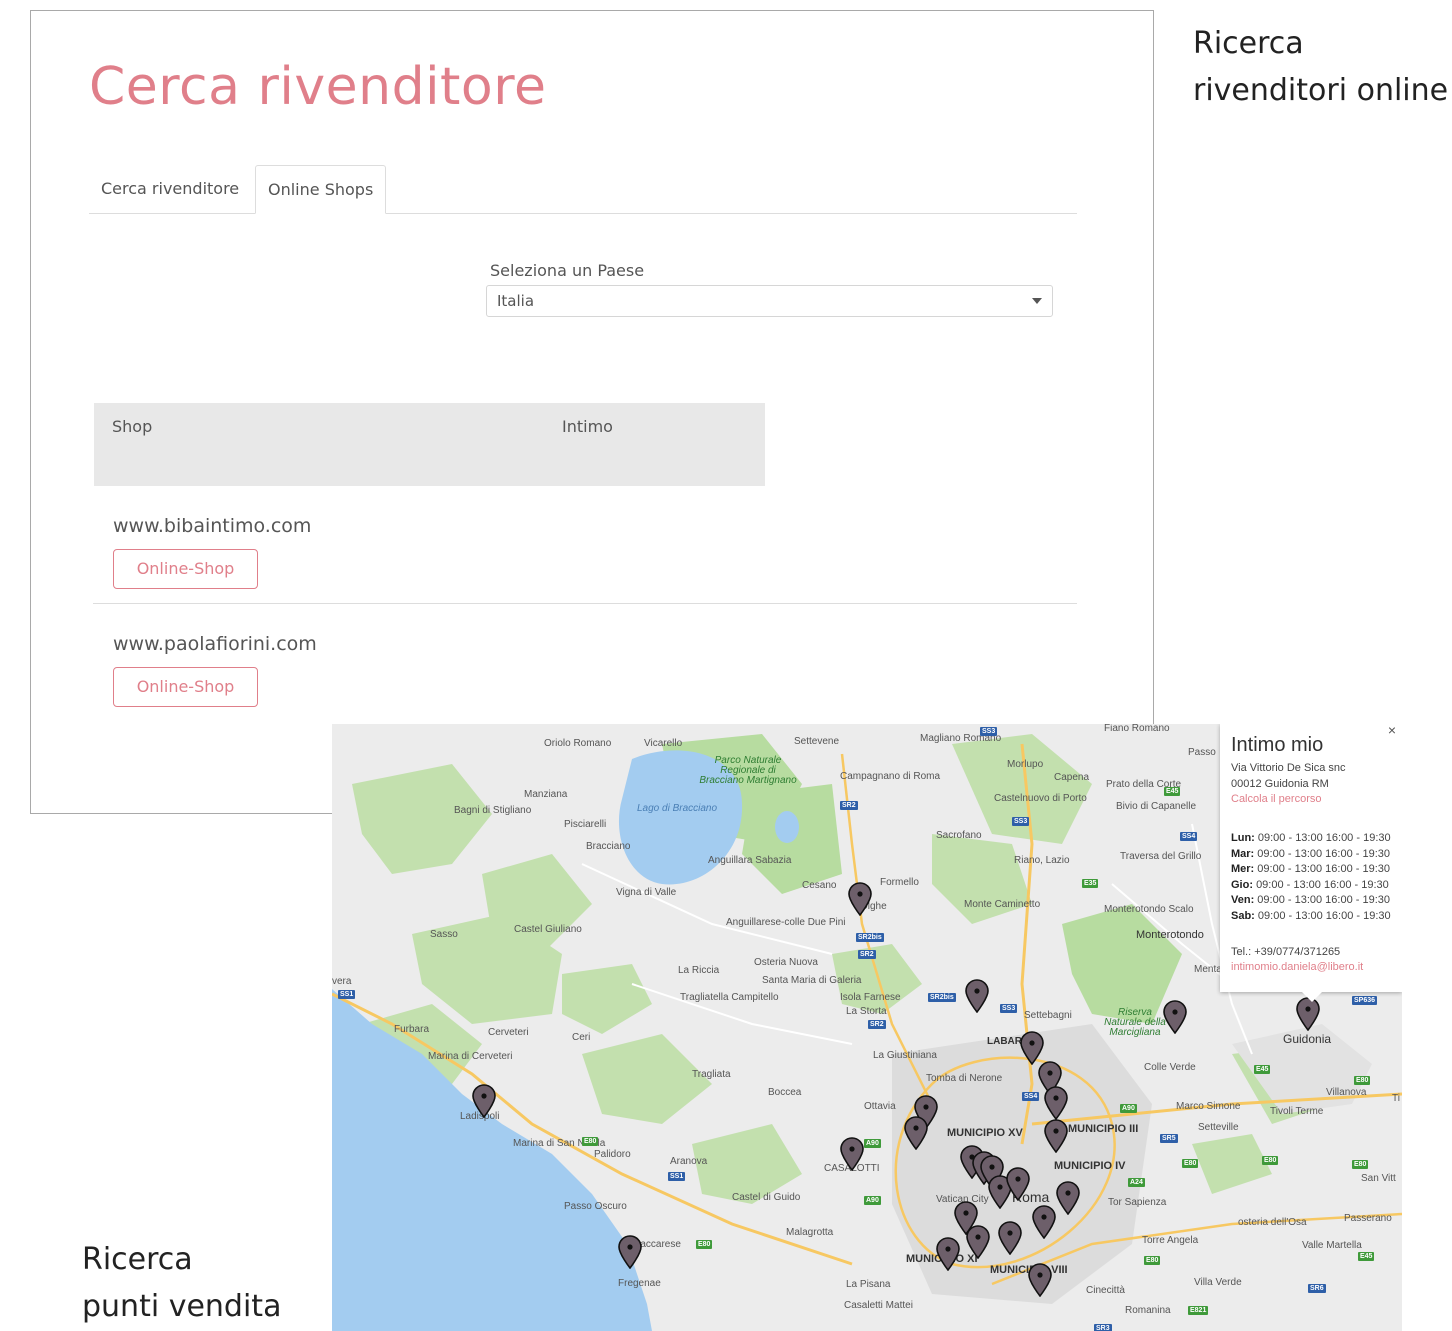 The width and height of the screenshot is (1452, 1331). What do you see at coordinates (1396, 1098) in the screenshot?
I see `map-label: Ti` at bounding box center [1396, 1098].